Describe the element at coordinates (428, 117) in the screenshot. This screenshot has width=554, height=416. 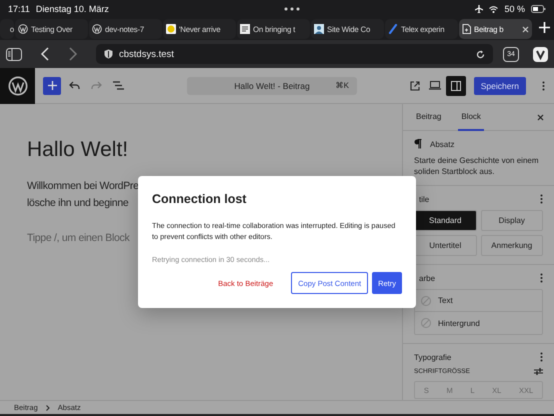
I see `sidebar-tab: Beitrag` at that location.